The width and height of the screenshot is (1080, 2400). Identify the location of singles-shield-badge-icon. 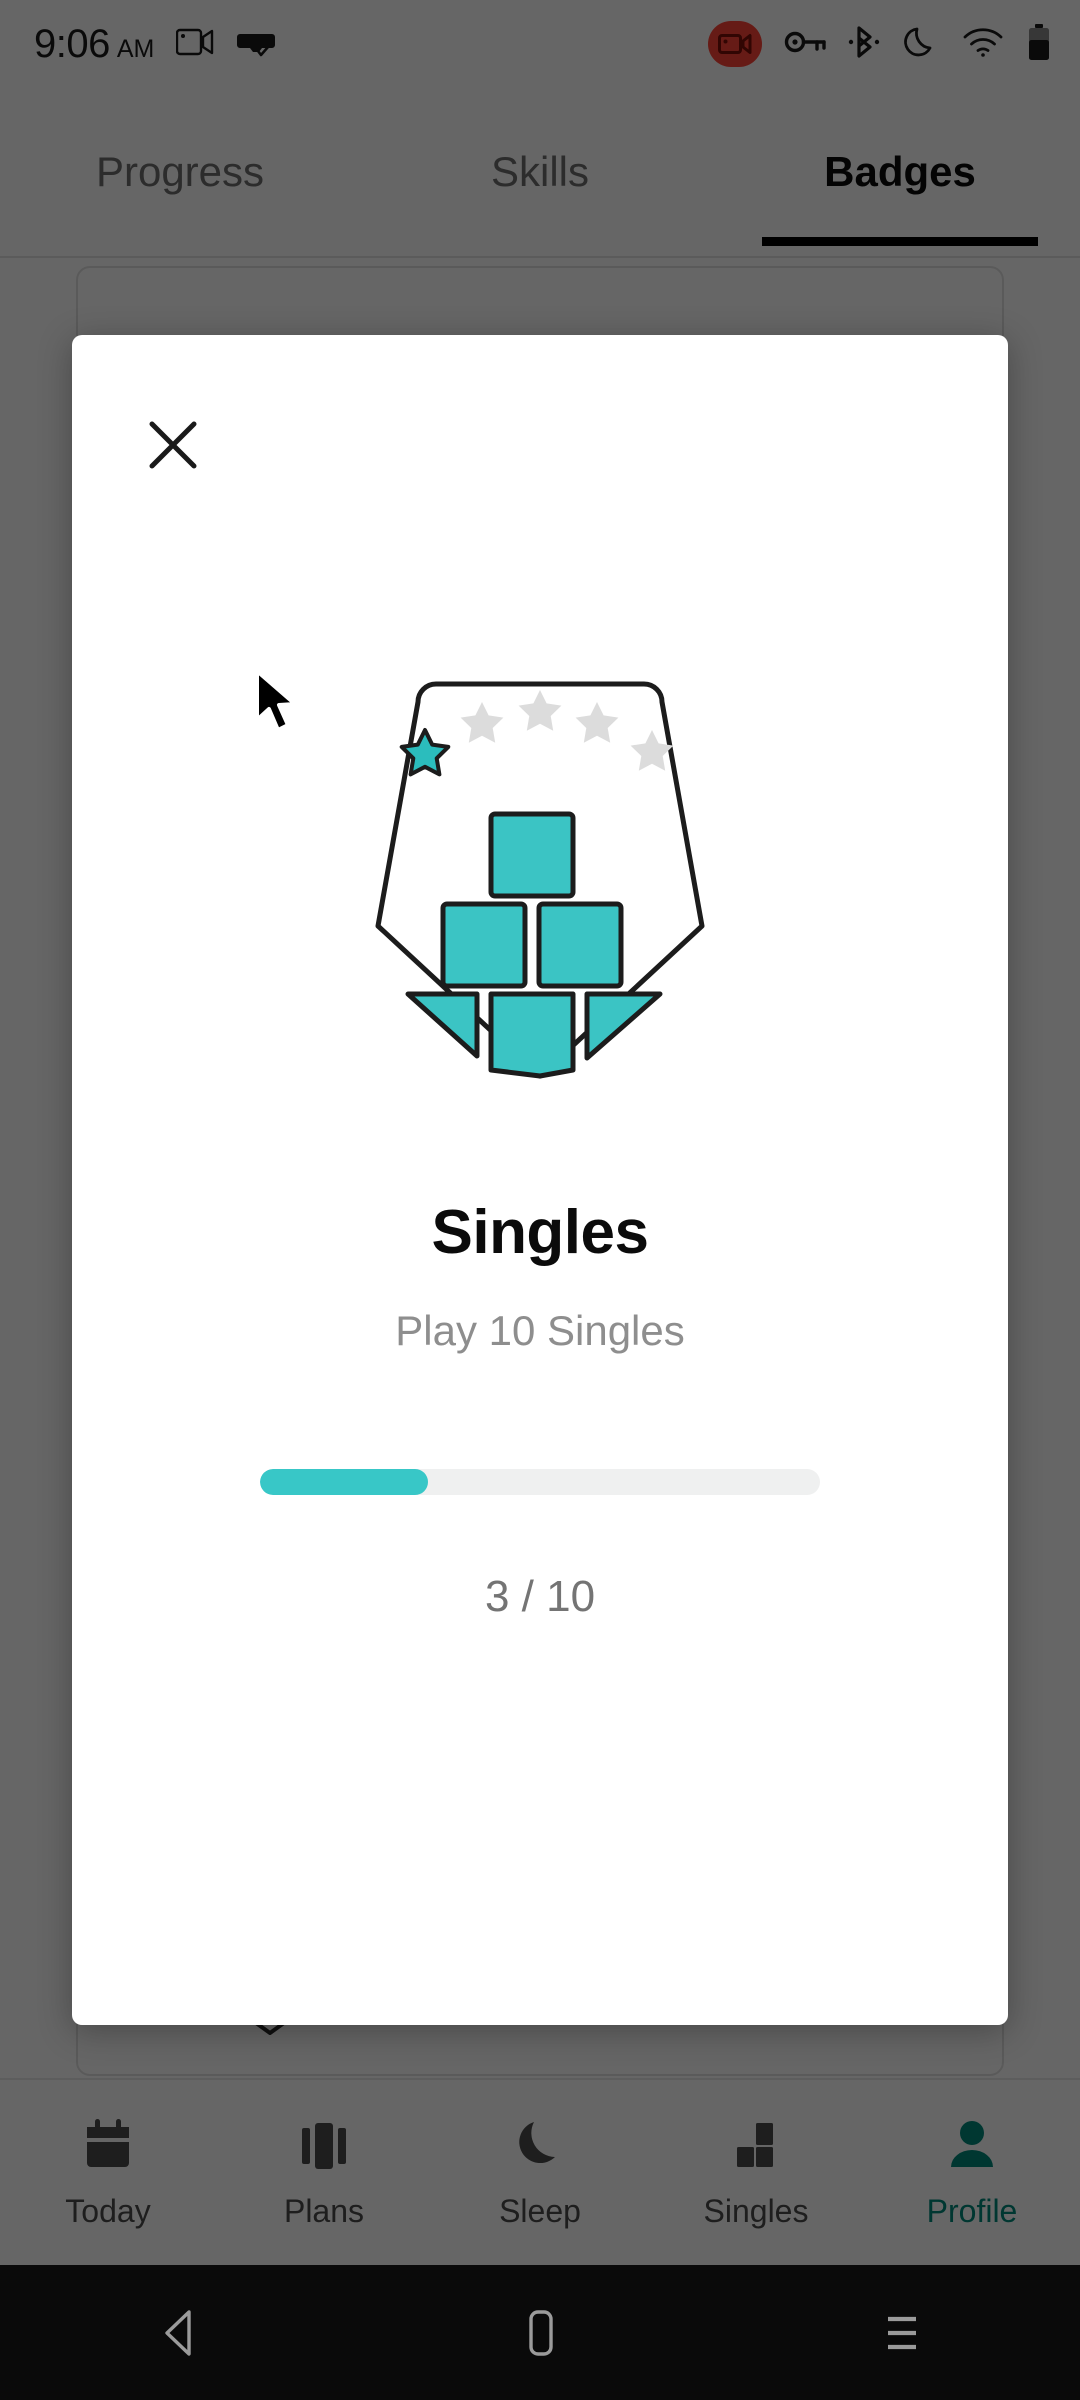
(540, 880).